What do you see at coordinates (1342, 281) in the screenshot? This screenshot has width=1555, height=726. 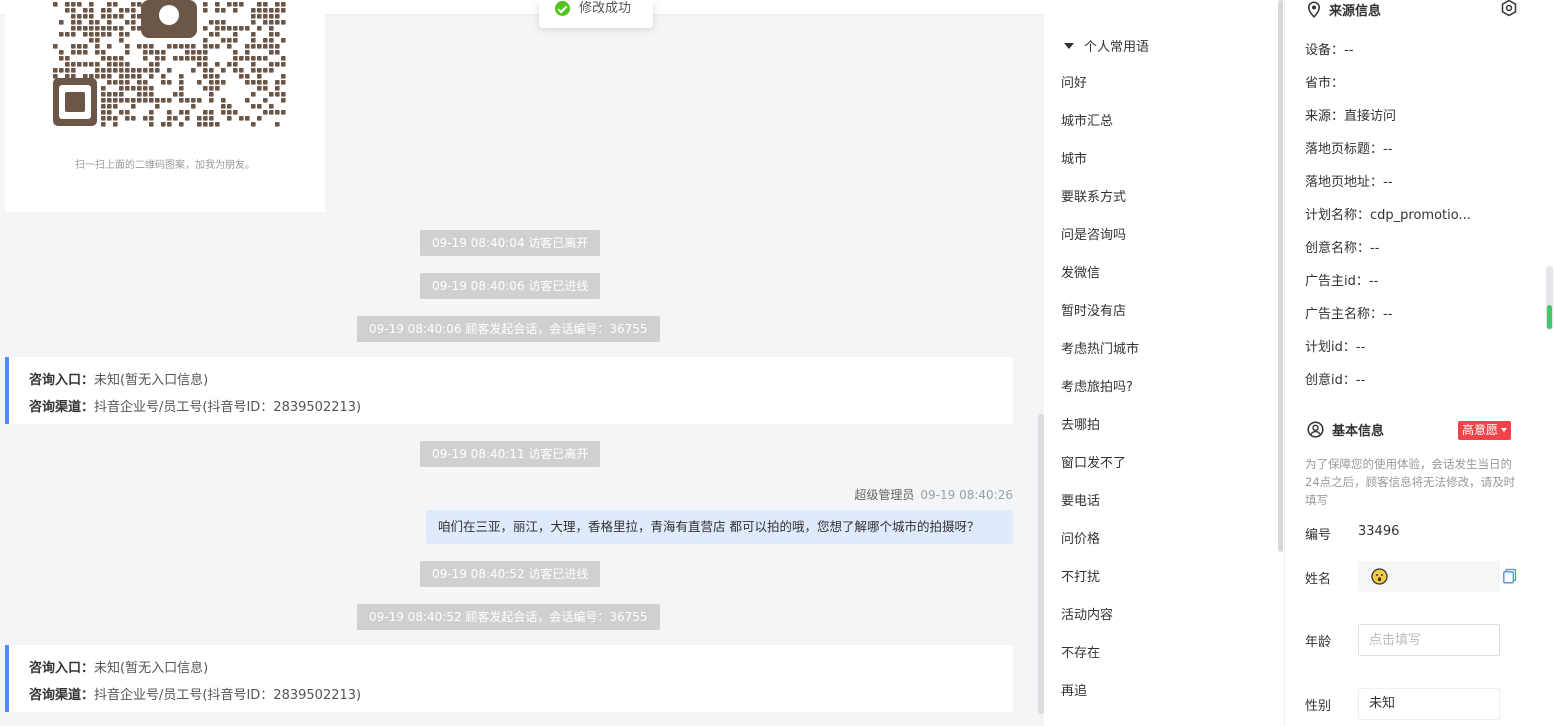 I see `source-row-advertiser-id: 广告主id：--` at bounding box center [1342, 281].